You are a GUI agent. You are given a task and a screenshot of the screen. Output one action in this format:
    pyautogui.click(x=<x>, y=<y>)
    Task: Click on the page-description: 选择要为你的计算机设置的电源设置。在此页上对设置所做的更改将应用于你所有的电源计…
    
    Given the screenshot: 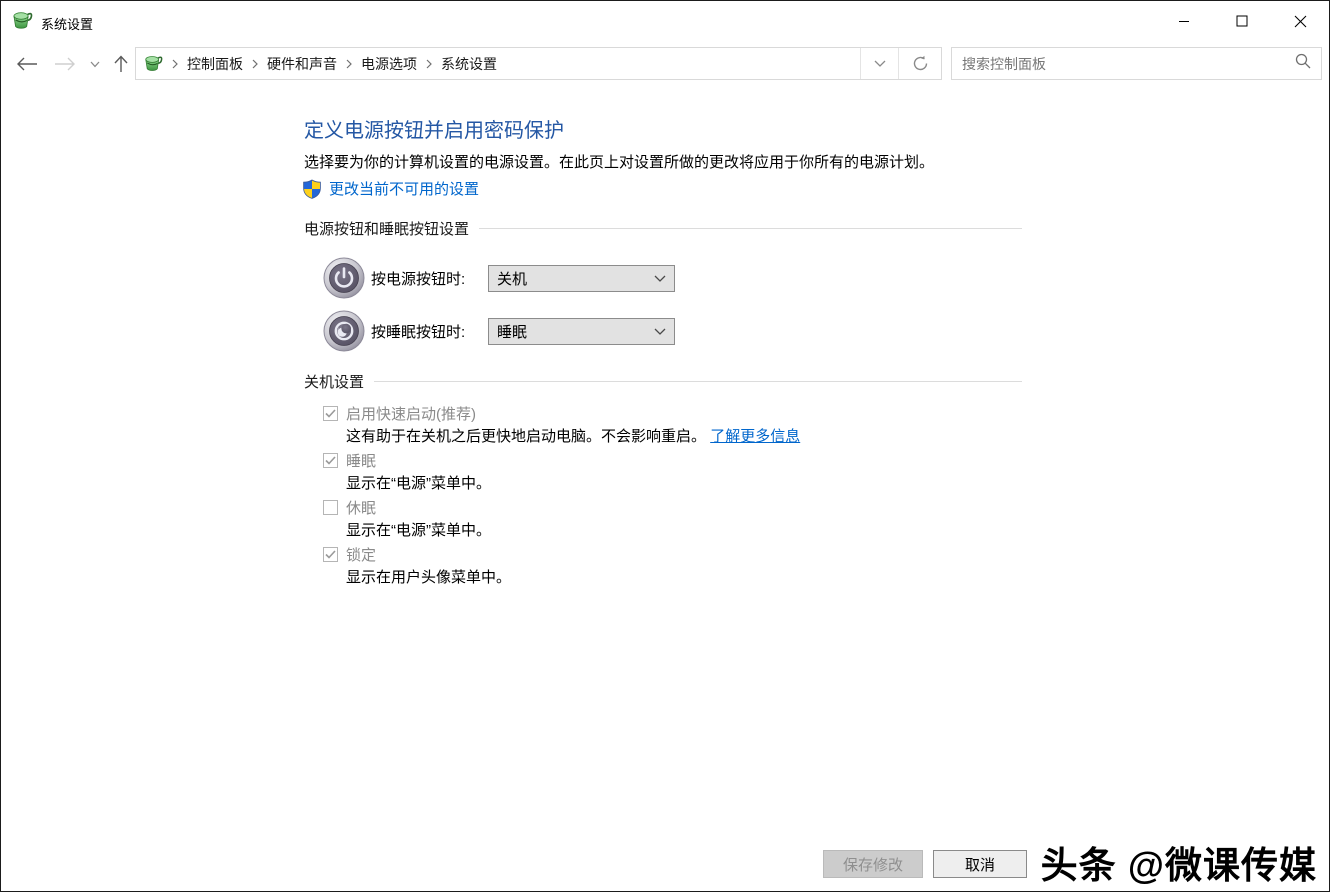 What is the action you would take?
    pyautogui.click(x=619, y=162)
    